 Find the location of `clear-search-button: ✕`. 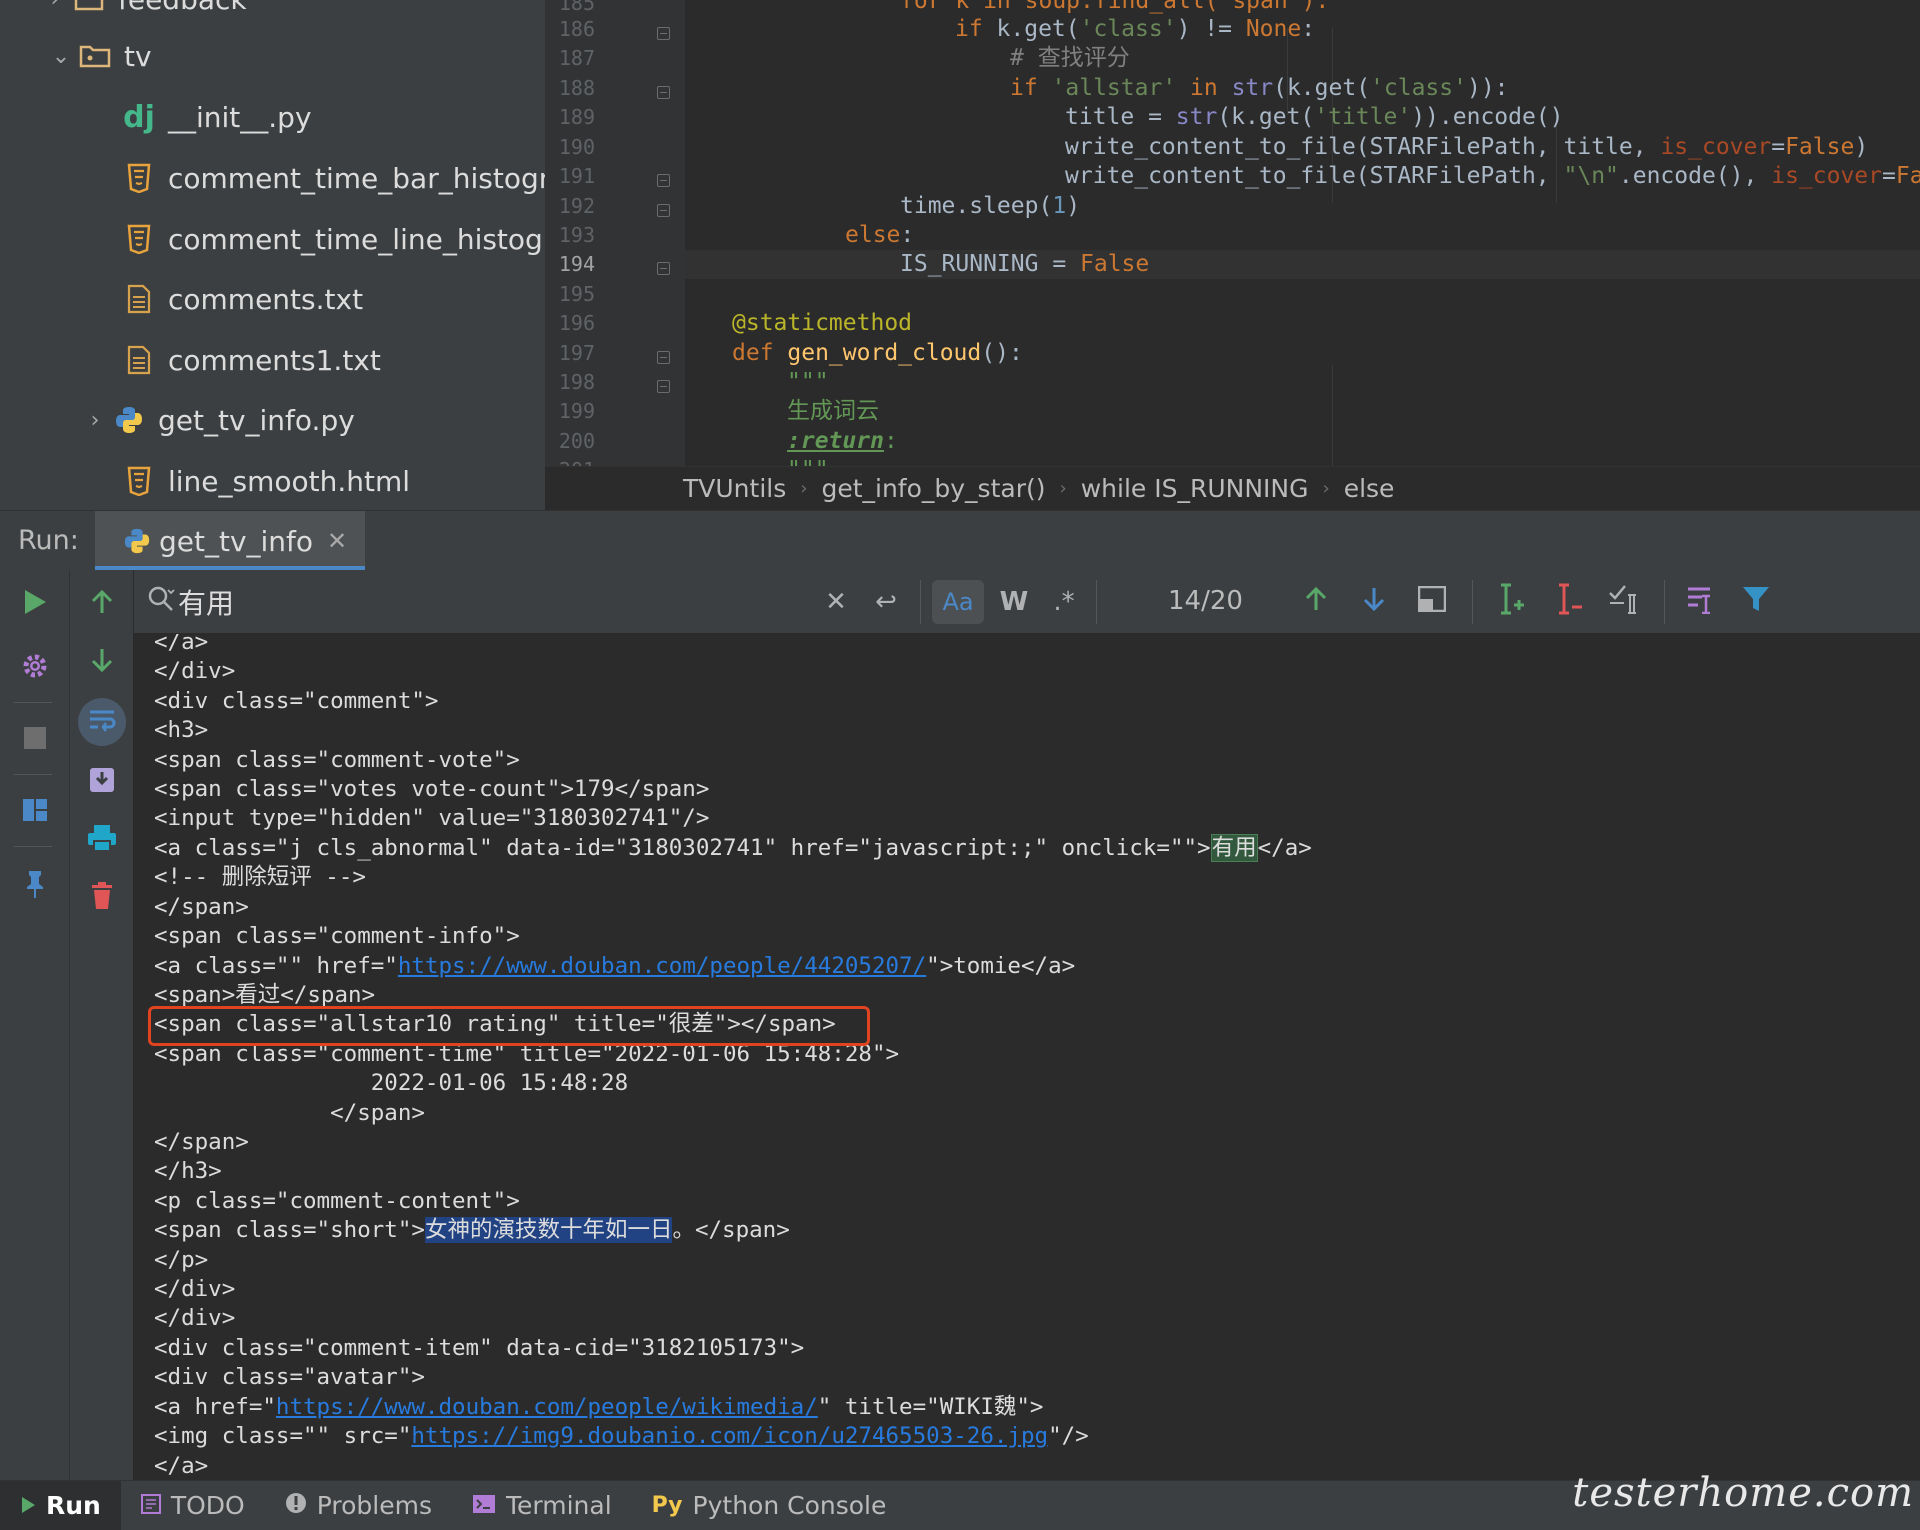

clear-search-button: ✕ is located at coordinates (836, 602).